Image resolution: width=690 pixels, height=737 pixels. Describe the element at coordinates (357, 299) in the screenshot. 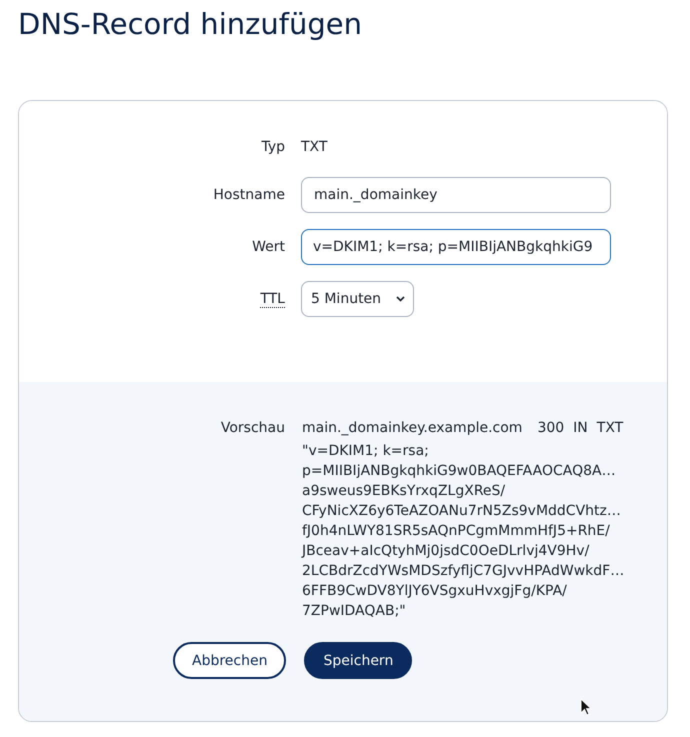

I see `ttl-dropdown: 5 Minuten` at that location.